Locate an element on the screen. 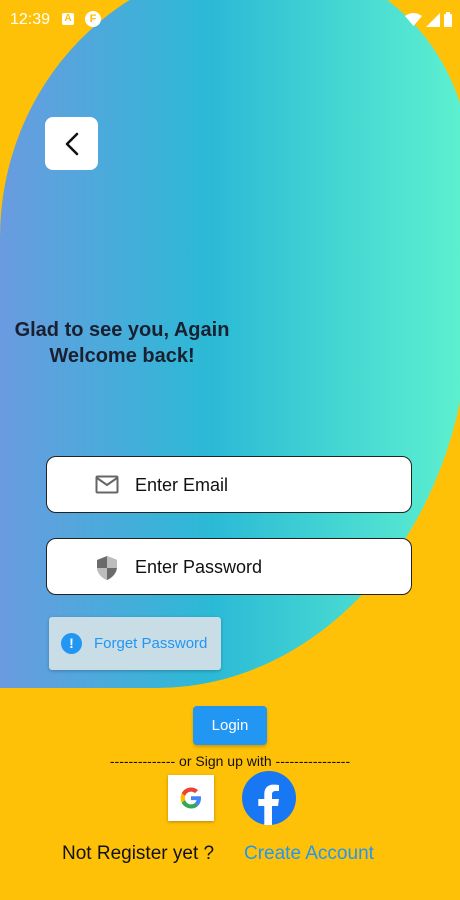  forget-password-button: ! Forget Password is located at coordinates (135, 643).